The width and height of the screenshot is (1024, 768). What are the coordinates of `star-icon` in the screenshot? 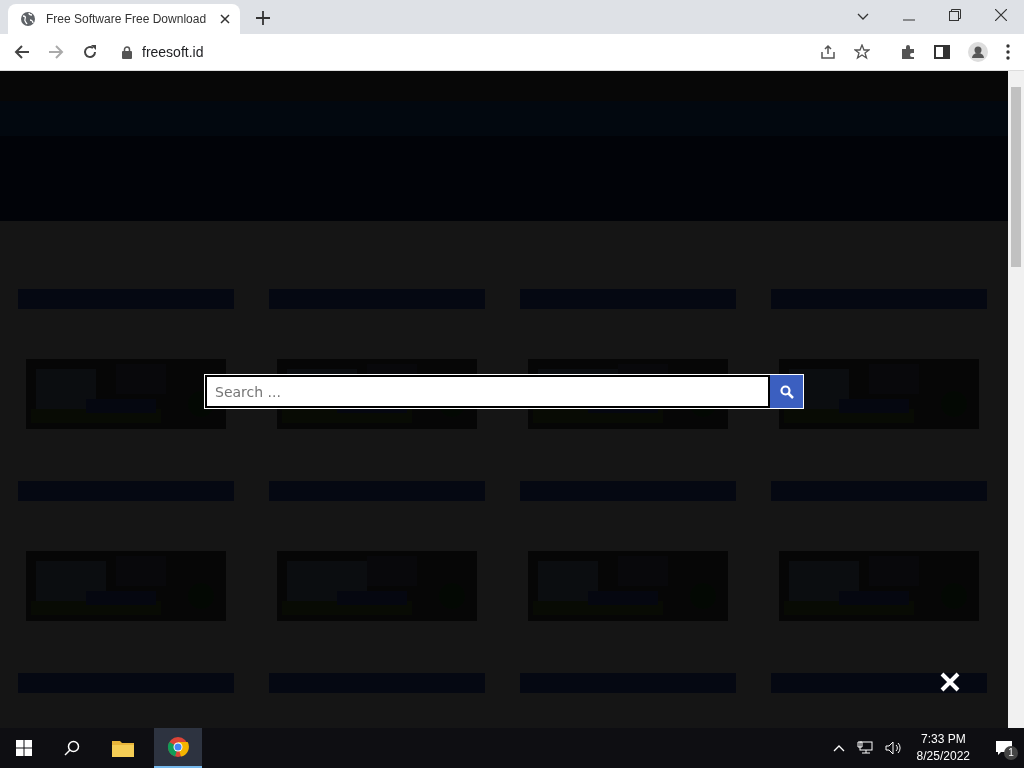 It's located at (862, 52).